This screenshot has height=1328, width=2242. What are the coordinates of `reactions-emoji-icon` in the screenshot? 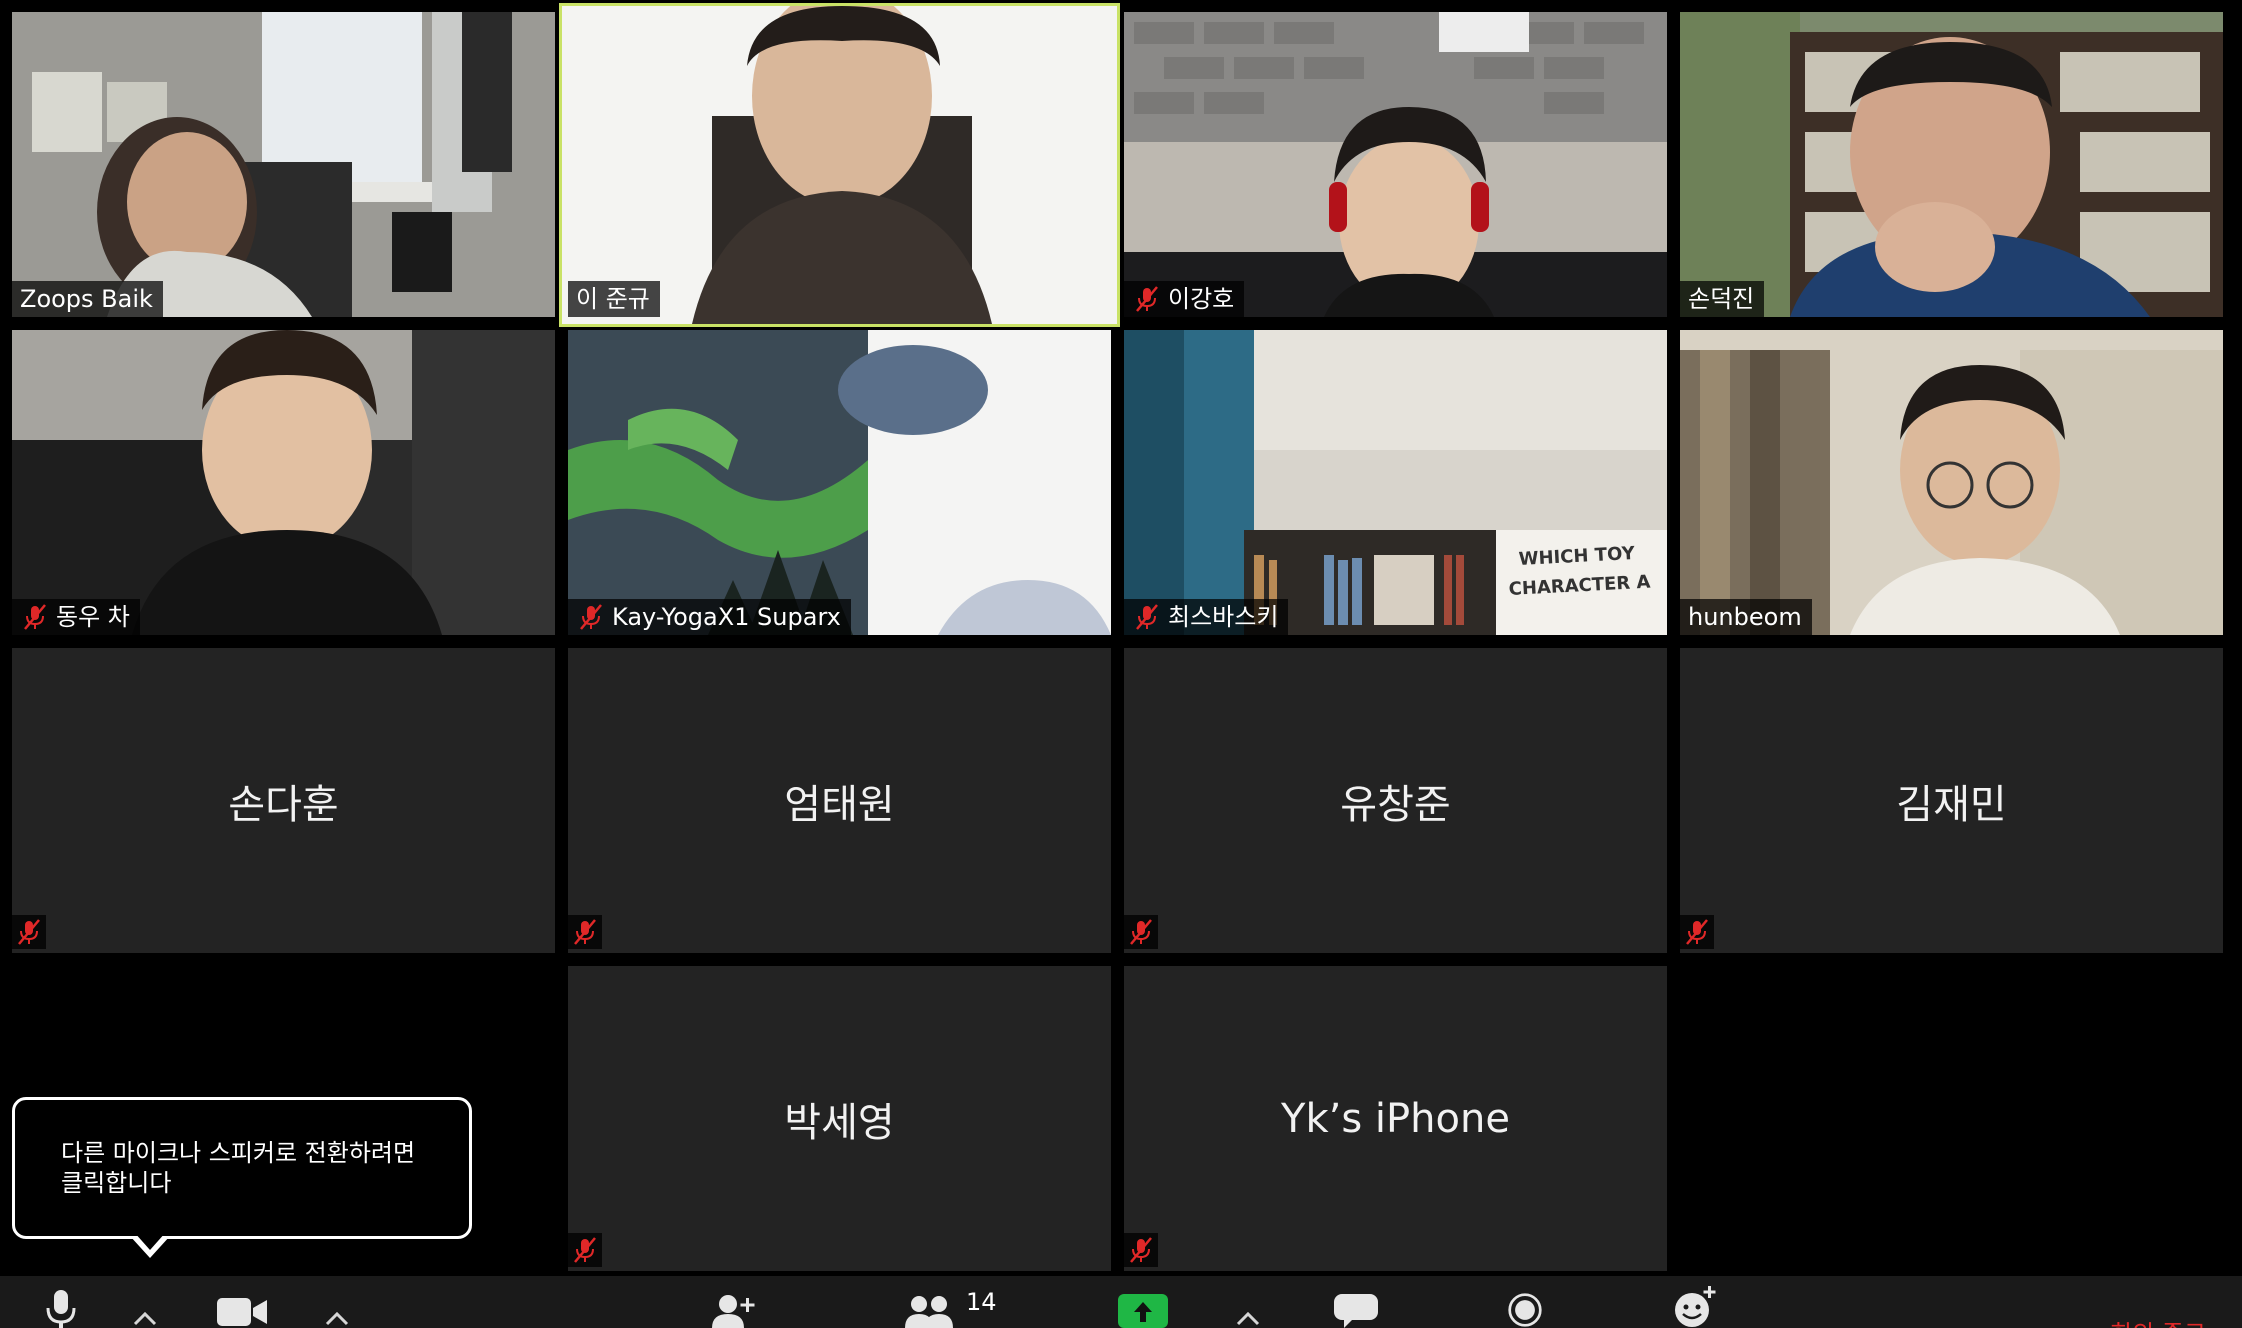 It's located at (1694, 1307).